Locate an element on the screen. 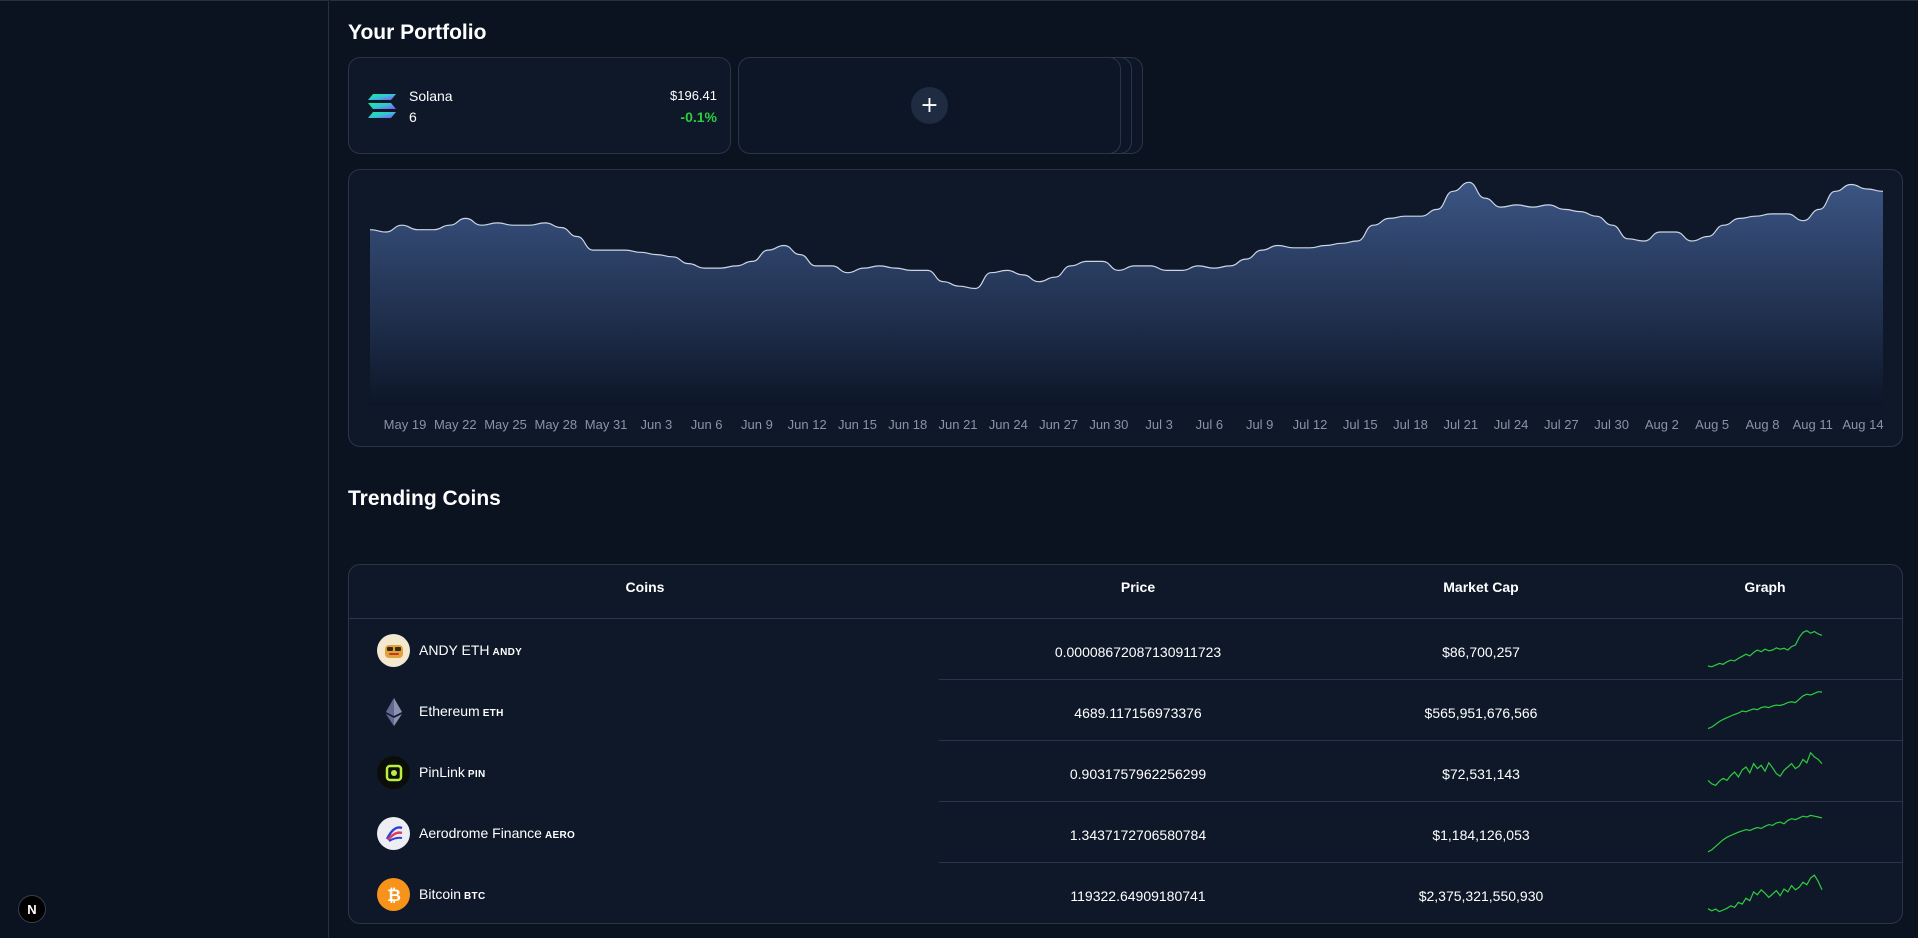 This screenshot has height=938, width=1918. coin-name-text: Aerodrome Finance is located at coordinates (480, 833).